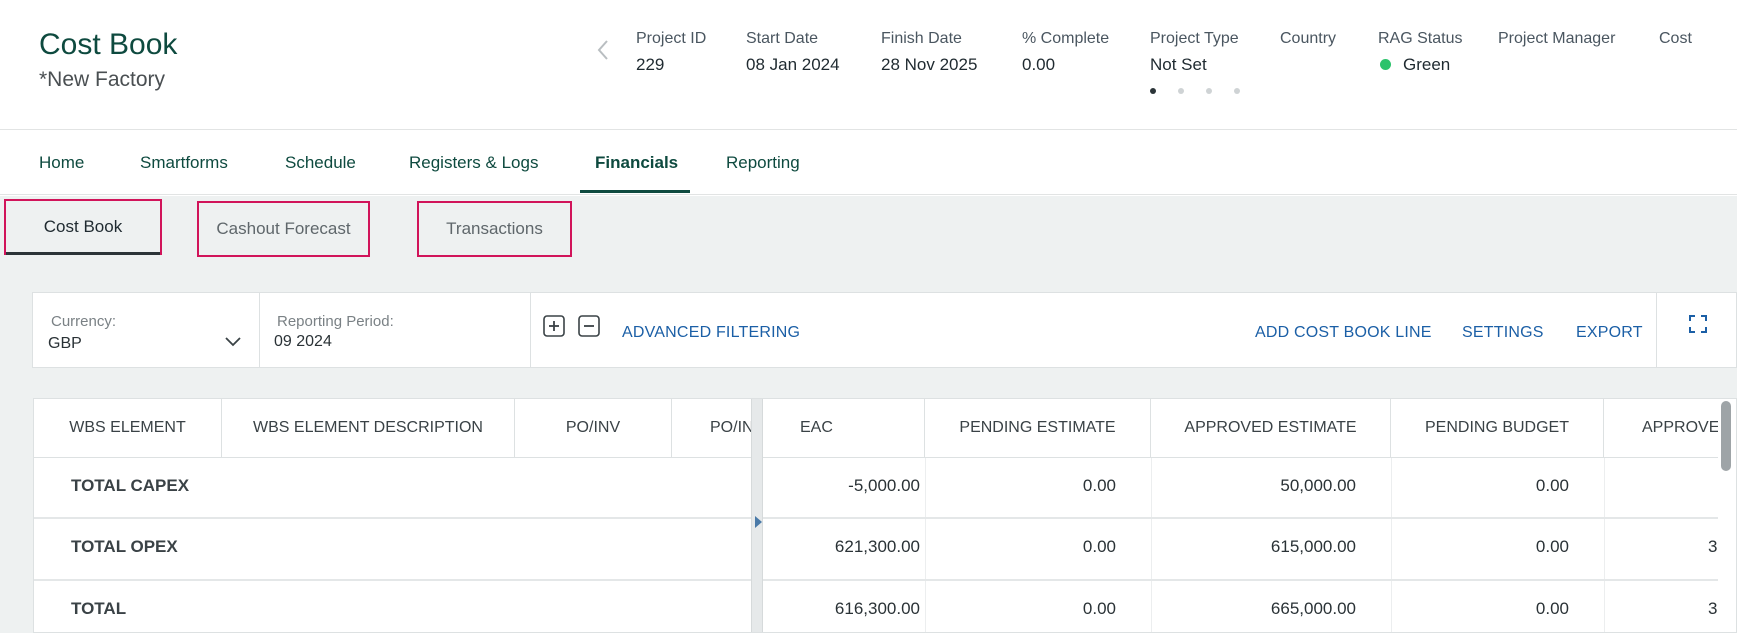  Describe the element at coordinates (885, 457) in the screenshot. I see `header-divider` at that location.